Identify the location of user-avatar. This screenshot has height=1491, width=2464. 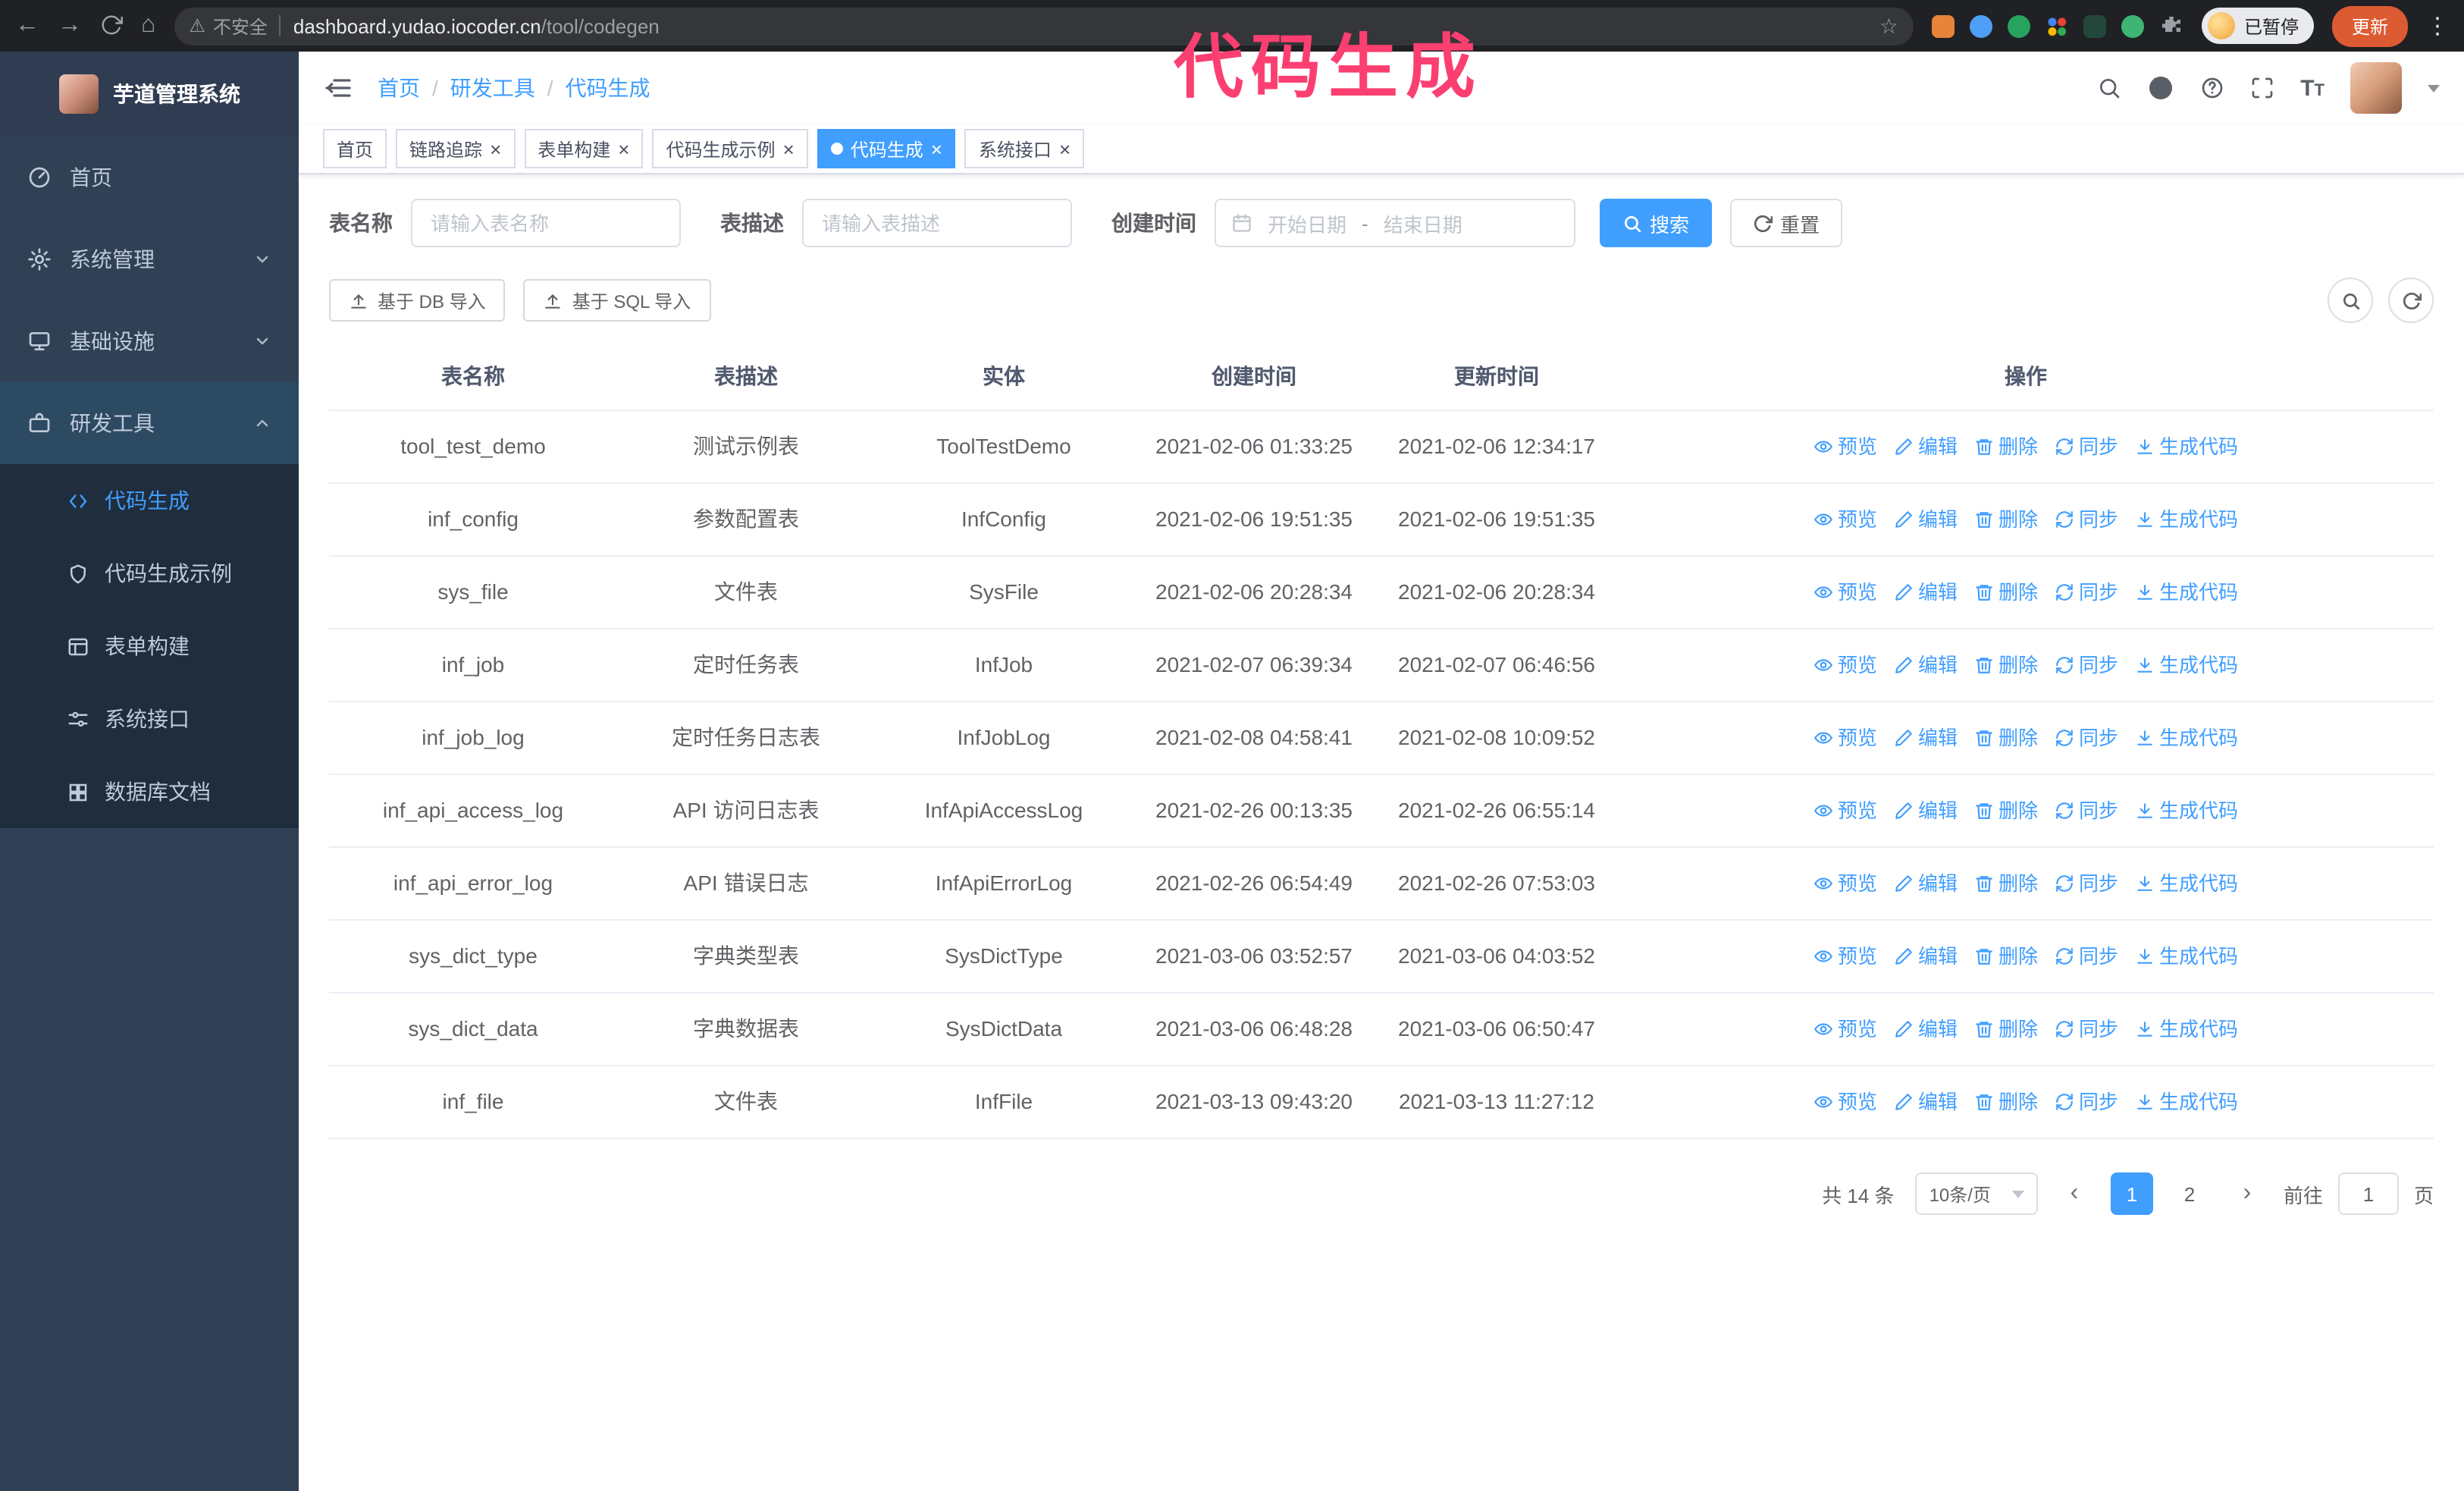
(2376, 88).